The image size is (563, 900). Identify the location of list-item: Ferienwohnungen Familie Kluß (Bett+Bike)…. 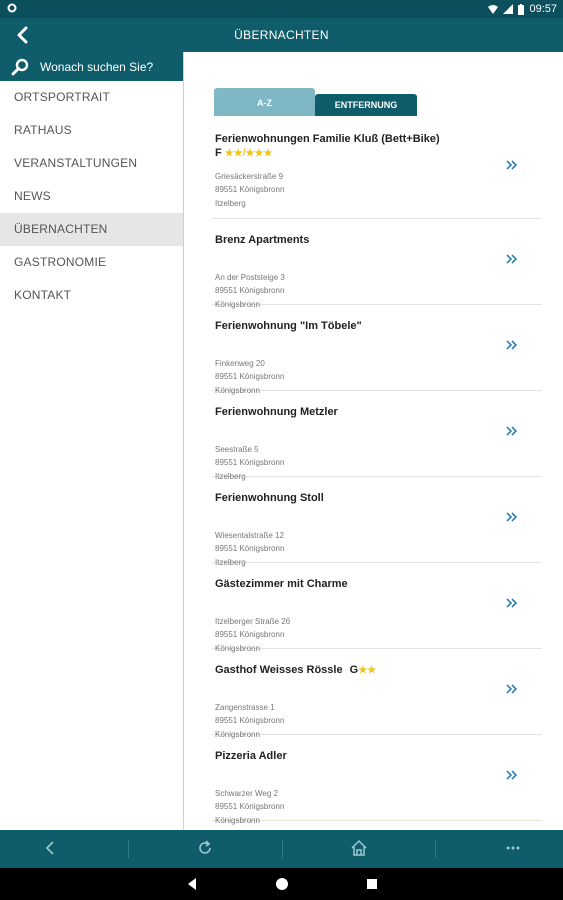
(377, 168).